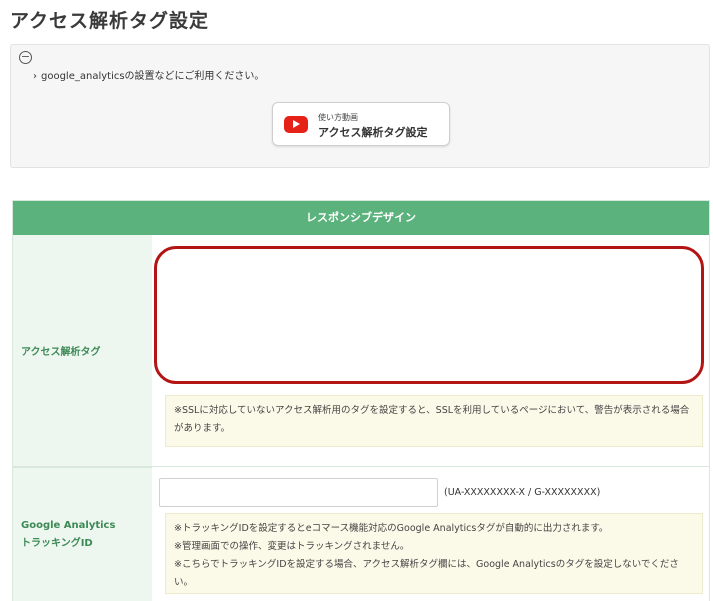 This screenshot has width=713, height=601. I want to click on video-main-label: アクセス解析タグ設定, so click(373, 132).